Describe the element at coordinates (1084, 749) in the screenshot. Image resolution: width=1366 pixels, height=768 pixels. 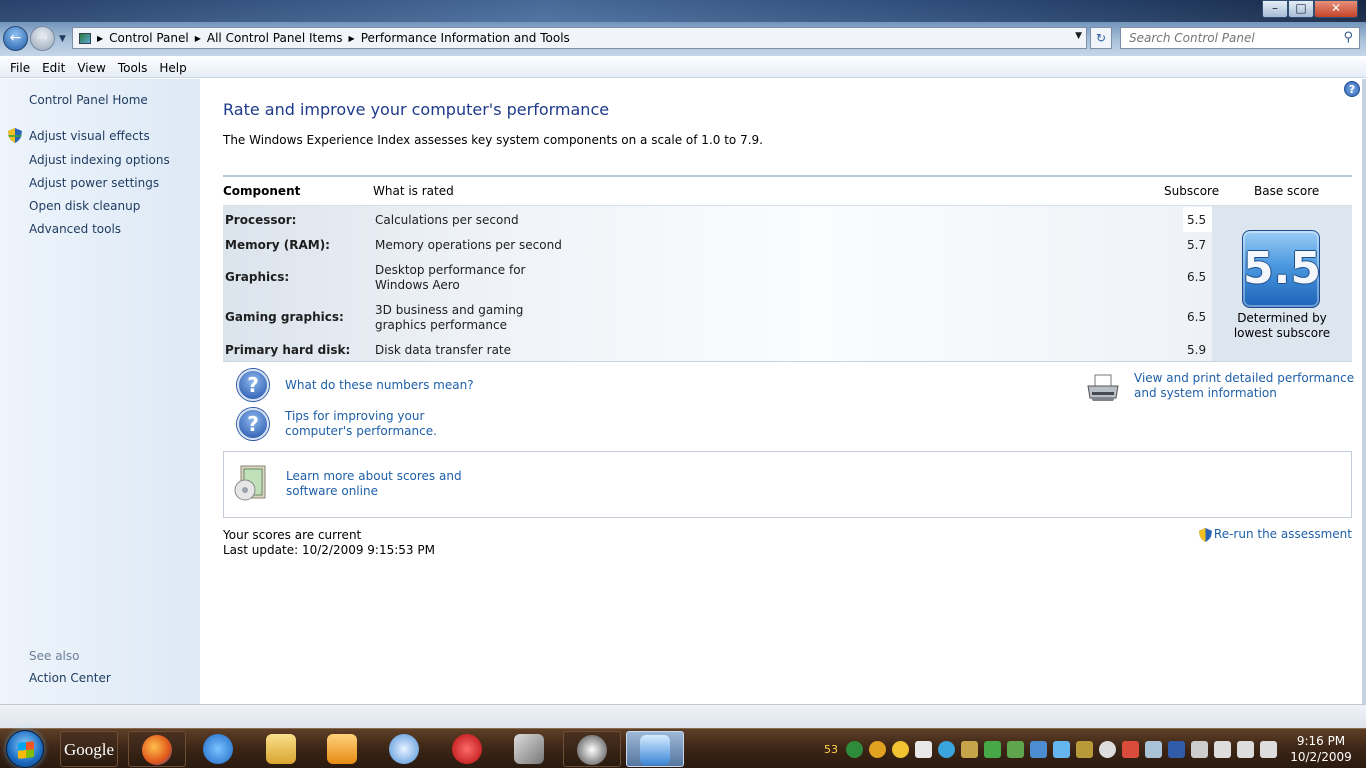
I see `tools-icon` at that location.